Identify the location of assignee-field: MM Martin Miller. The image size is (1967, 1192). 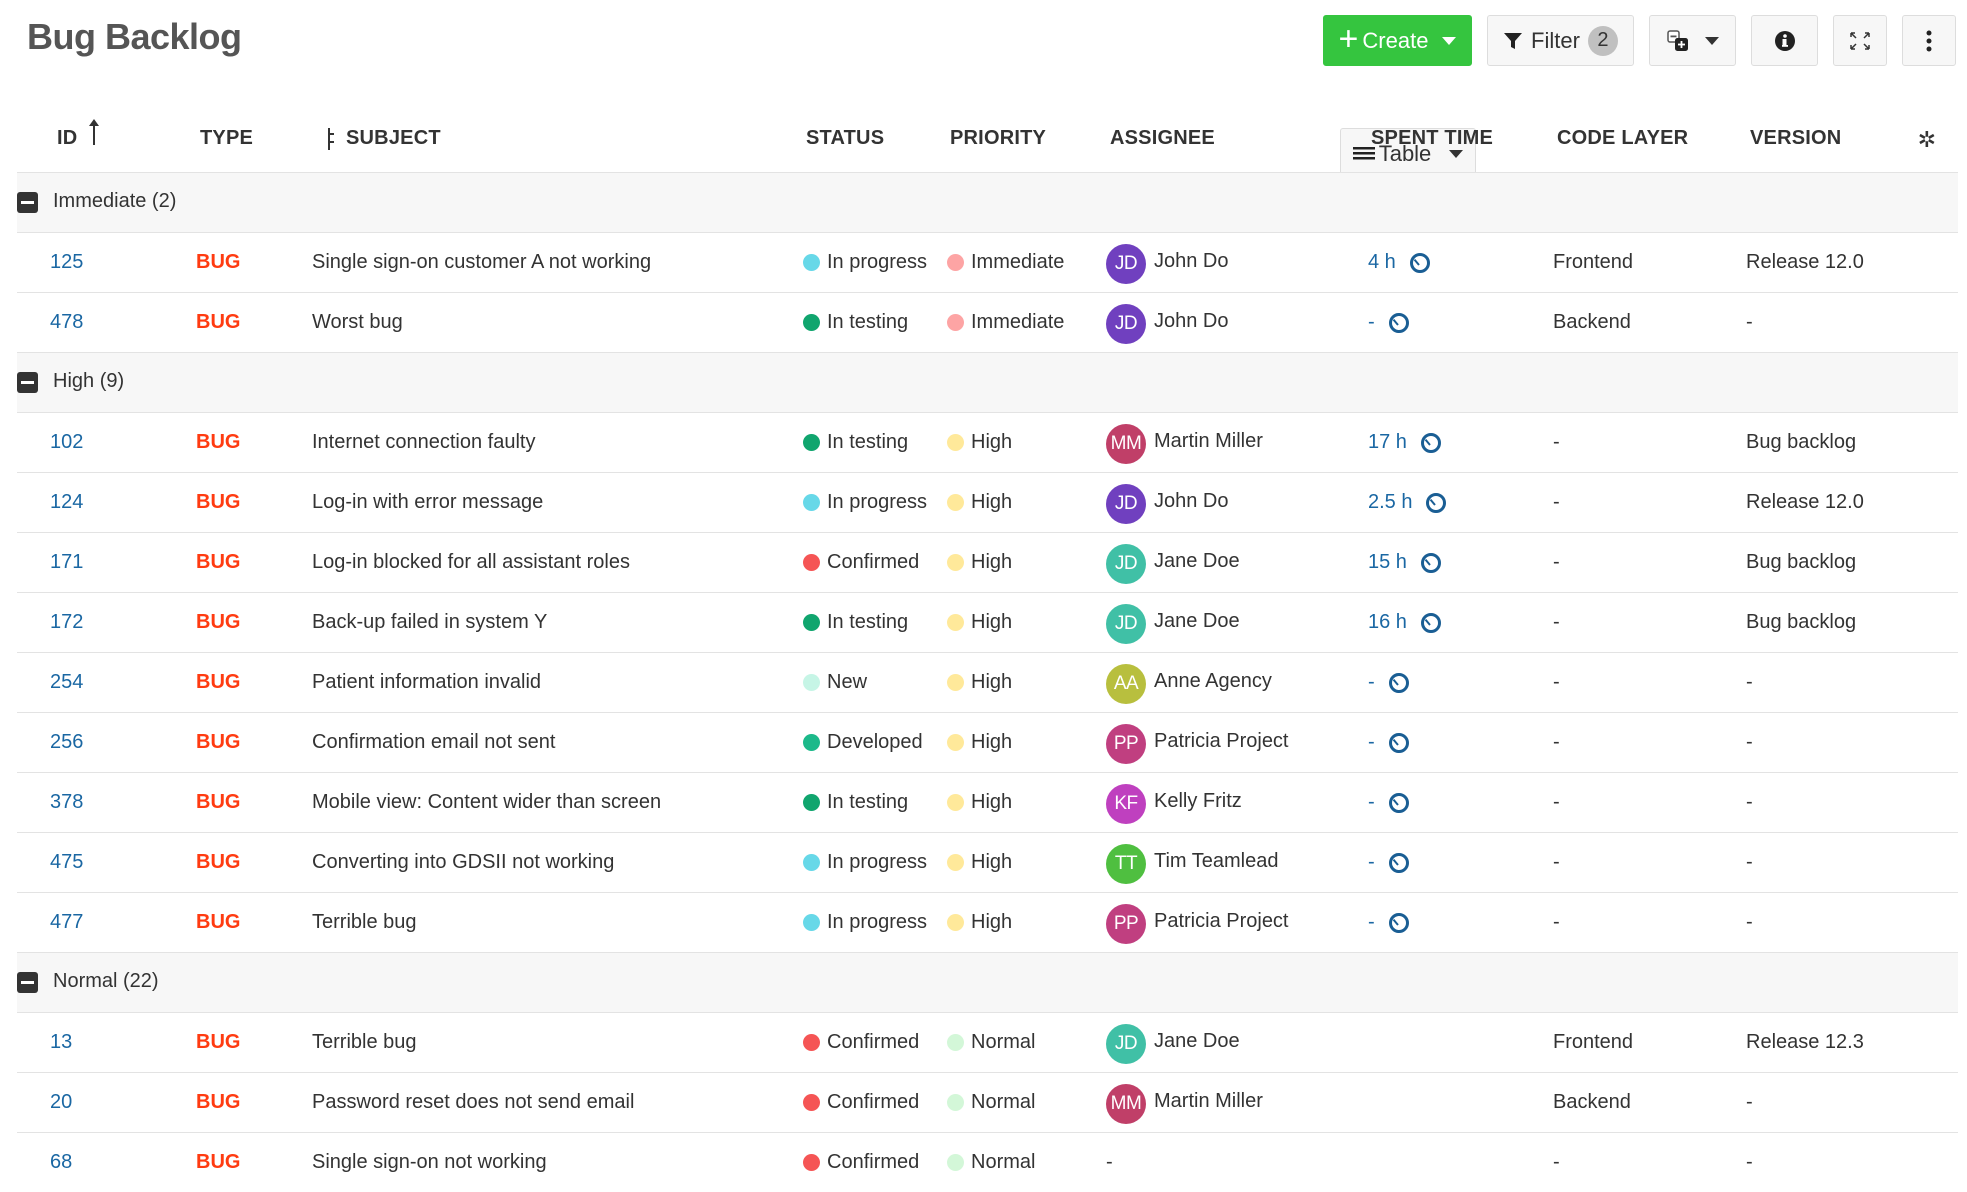
(1184, 1104).